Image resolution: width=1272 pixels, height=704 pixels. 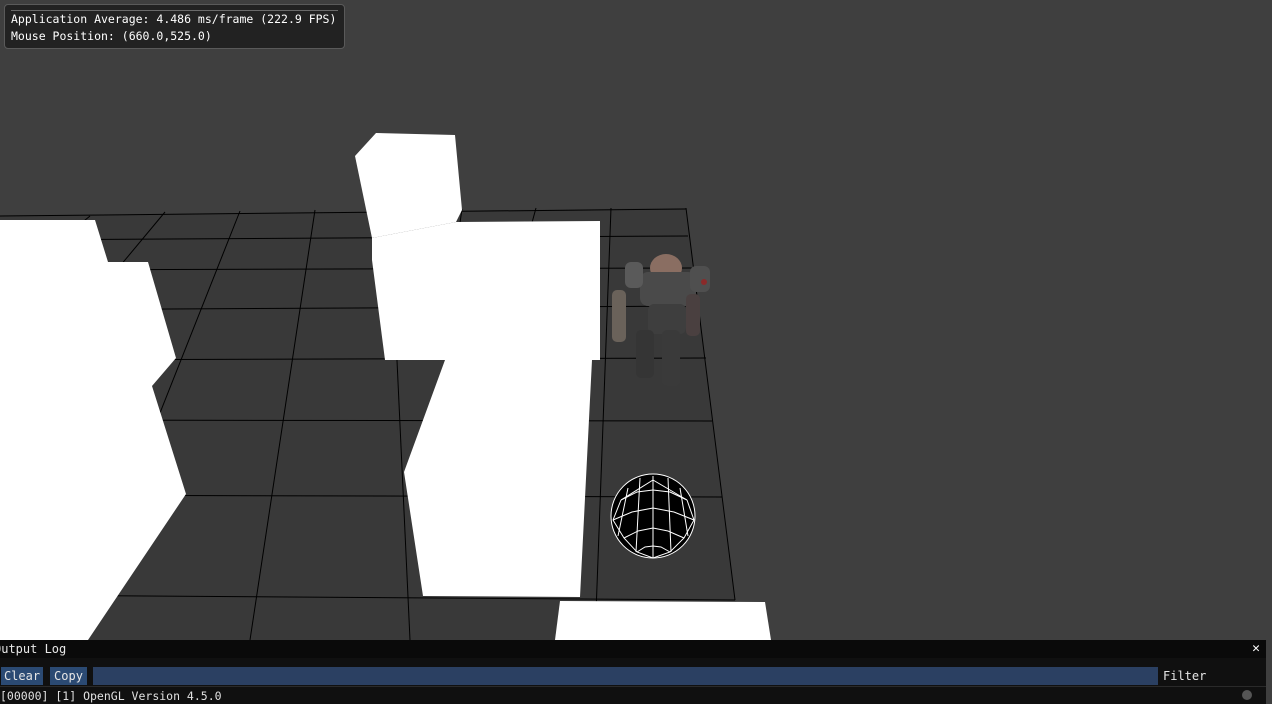 What do you see at coordinates (633, 686) in the screenshot?
I see `log-divider` at bounding box center [633, 686].